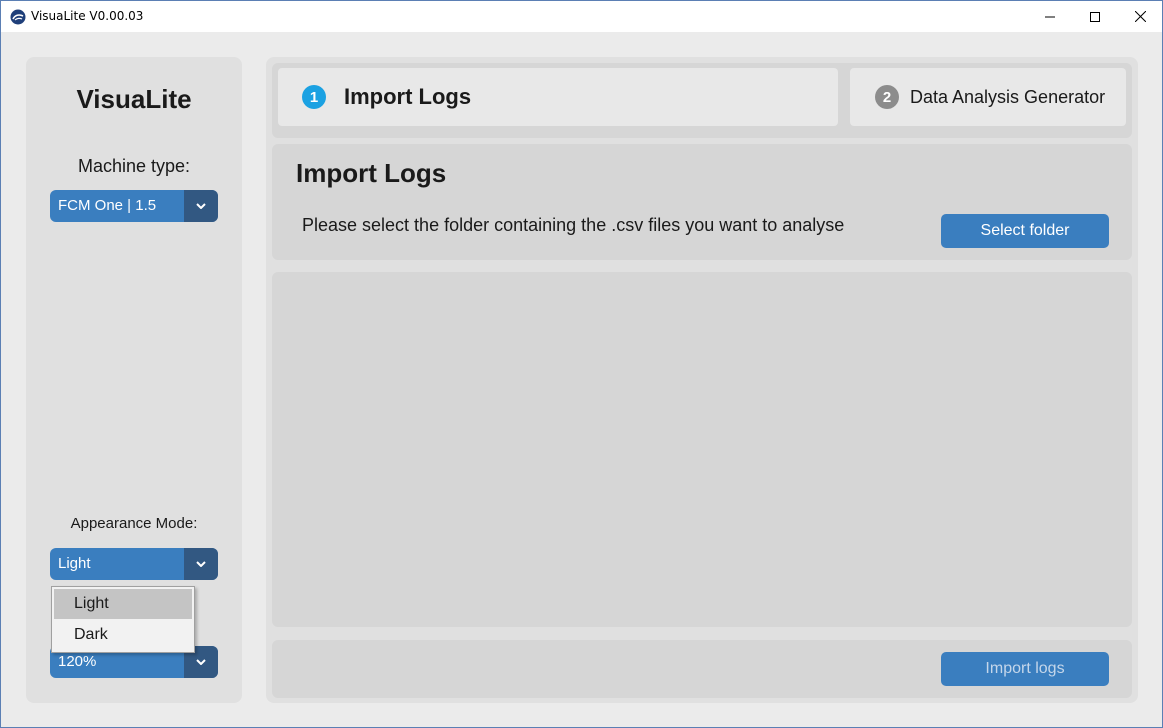  What do you see at coordinates (887, 97) in the screenshot?
I see `step-2-icon: 2` at bounding box center [887, 97].